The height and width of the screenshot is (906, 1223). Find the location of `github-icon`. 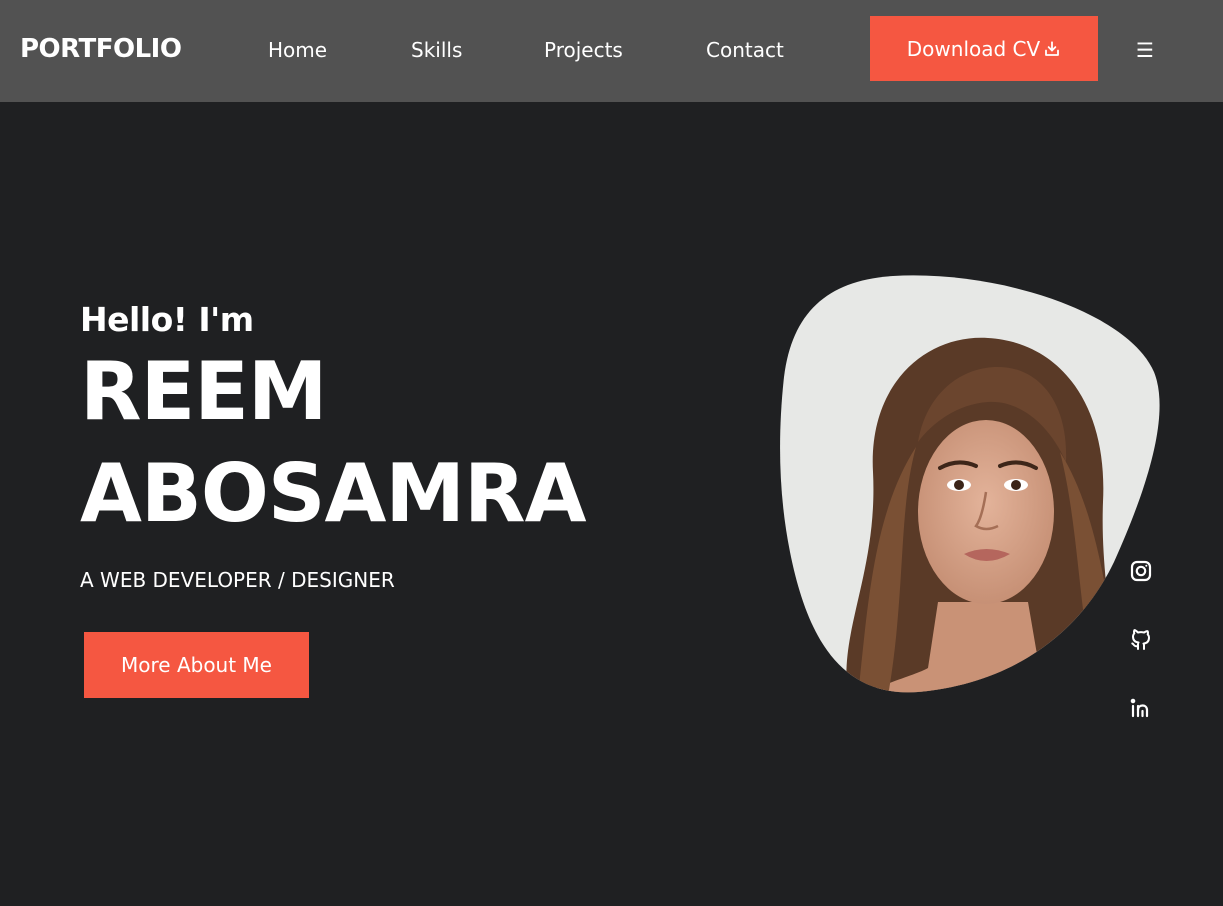

github-icon is located at coordinates (1141, 639).